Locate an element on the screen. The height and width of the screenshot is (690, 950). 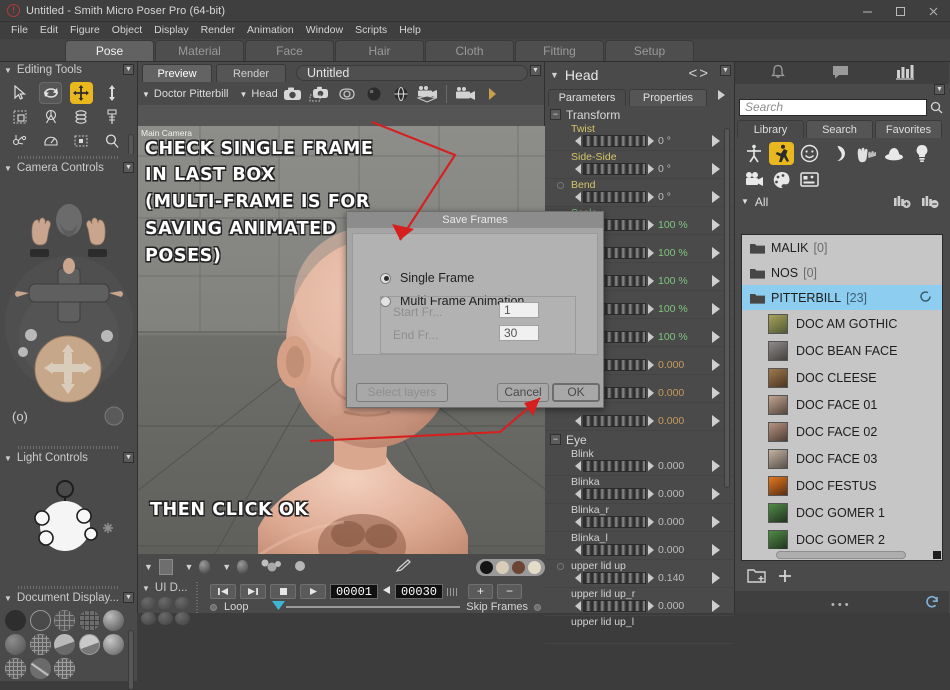
palette-menu-icon: ▼ is located at coordinates (128, 167).